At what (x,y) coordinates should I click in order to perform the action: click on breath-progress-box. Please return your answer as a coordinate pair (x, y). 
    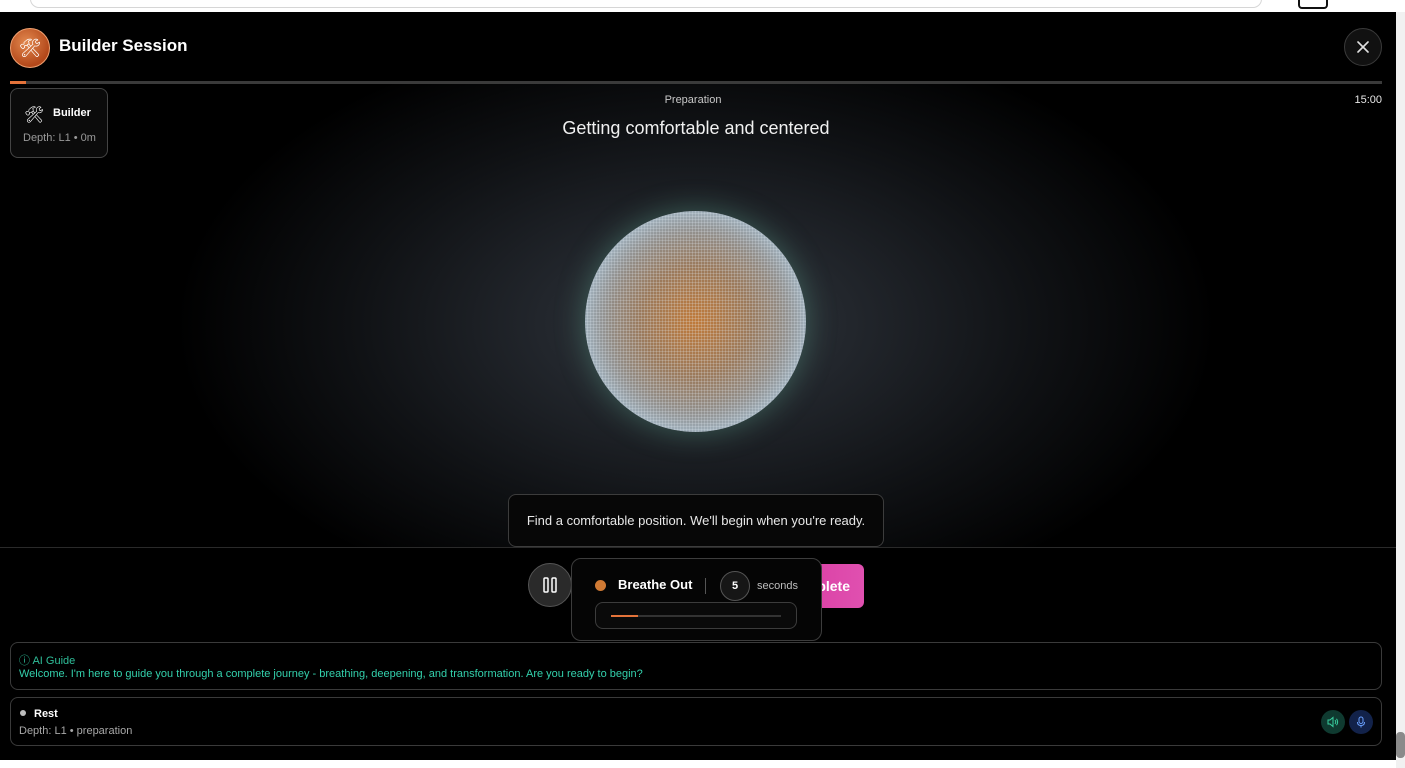
    Looking at the image, I should click on (696, 615).